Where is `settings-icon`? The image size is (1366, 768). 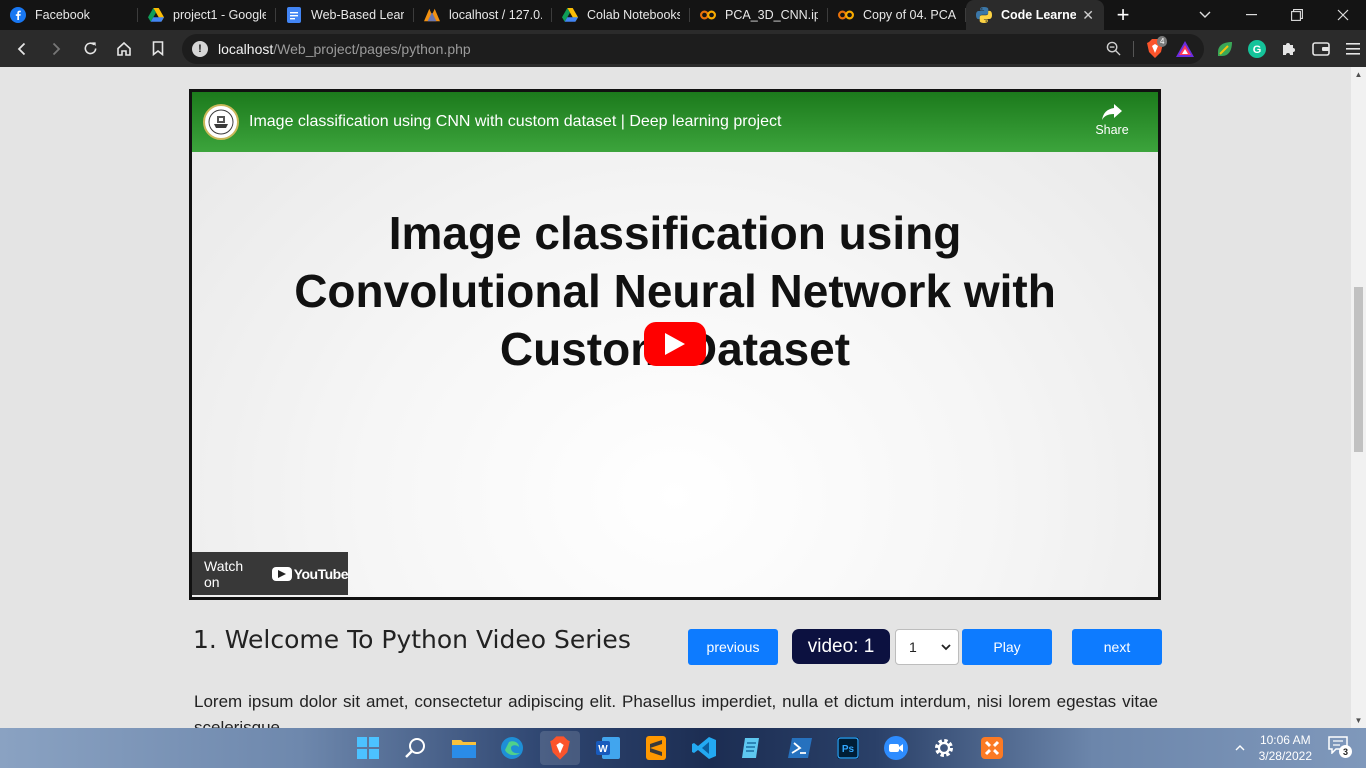
settings-icon is located at coordinates (944, 748).